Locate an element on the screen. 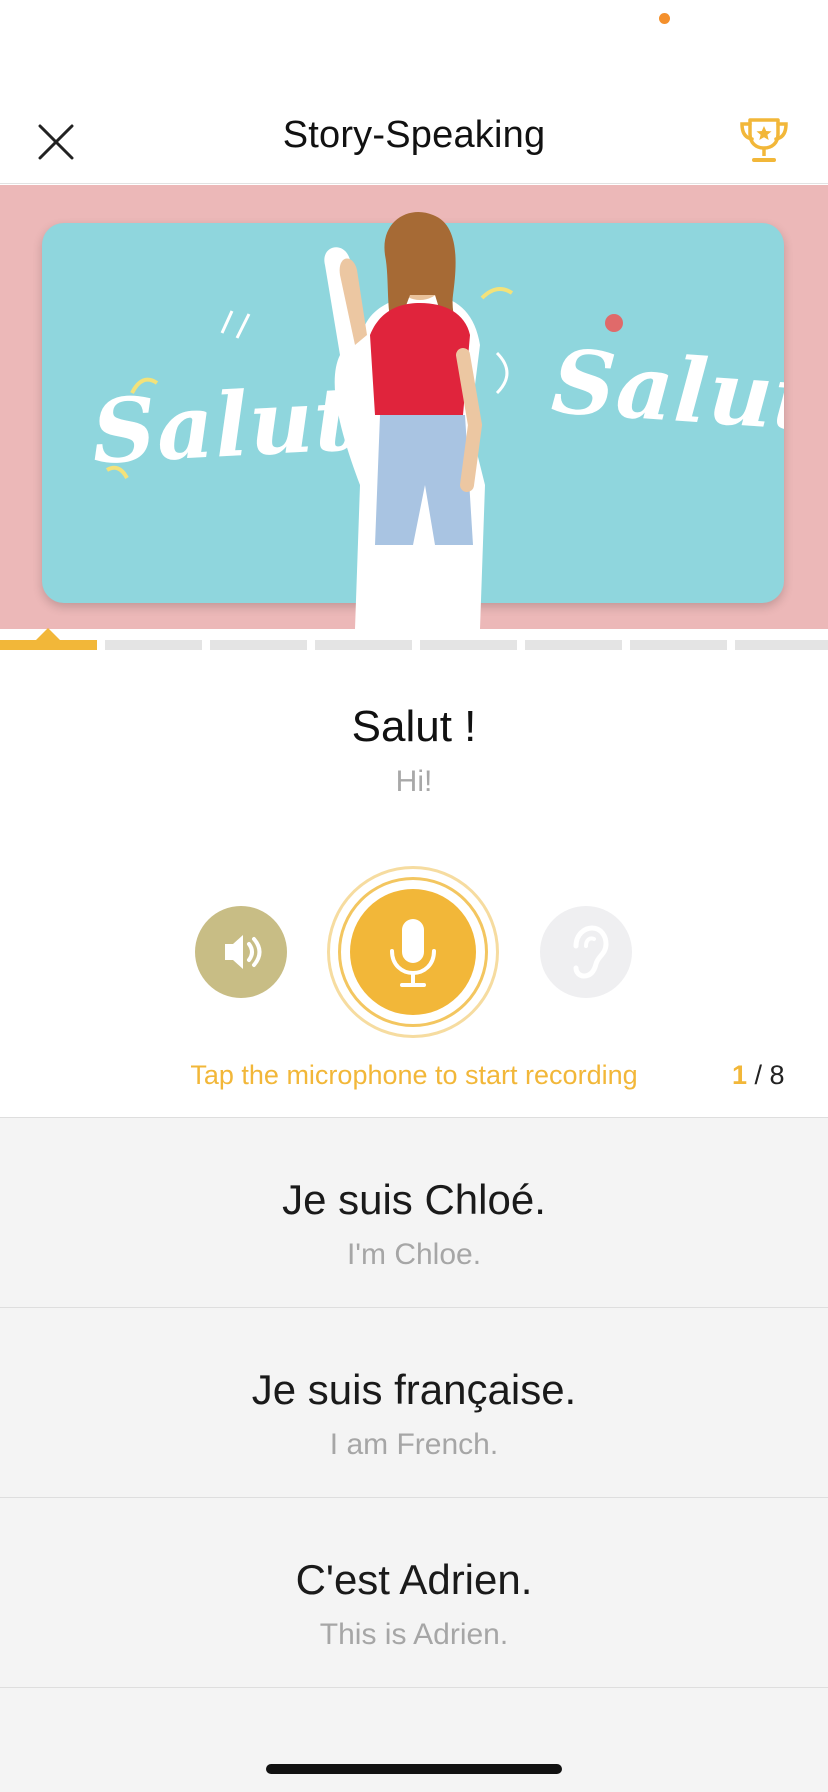  counter-current: 1 is located at coordinates (740, 1075).